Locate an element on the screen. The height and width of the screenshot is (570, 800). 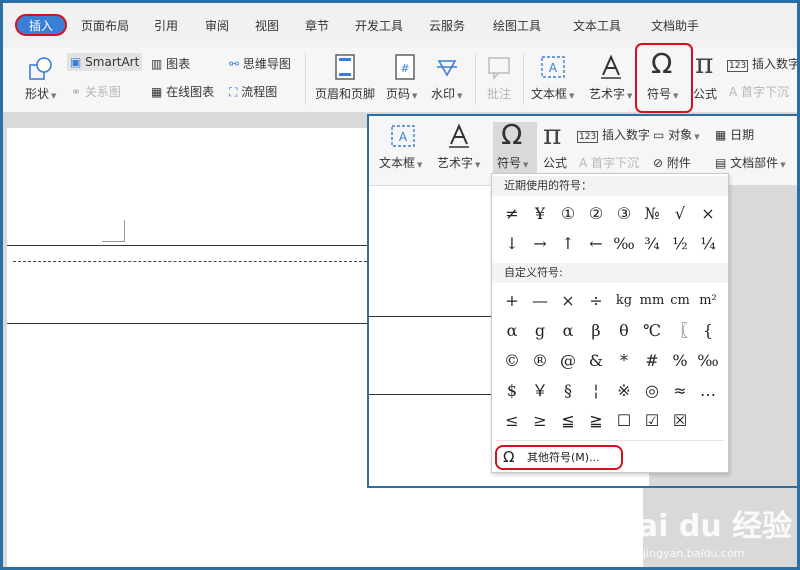
symbol-cell: ① is located at coordinates (568, 214).